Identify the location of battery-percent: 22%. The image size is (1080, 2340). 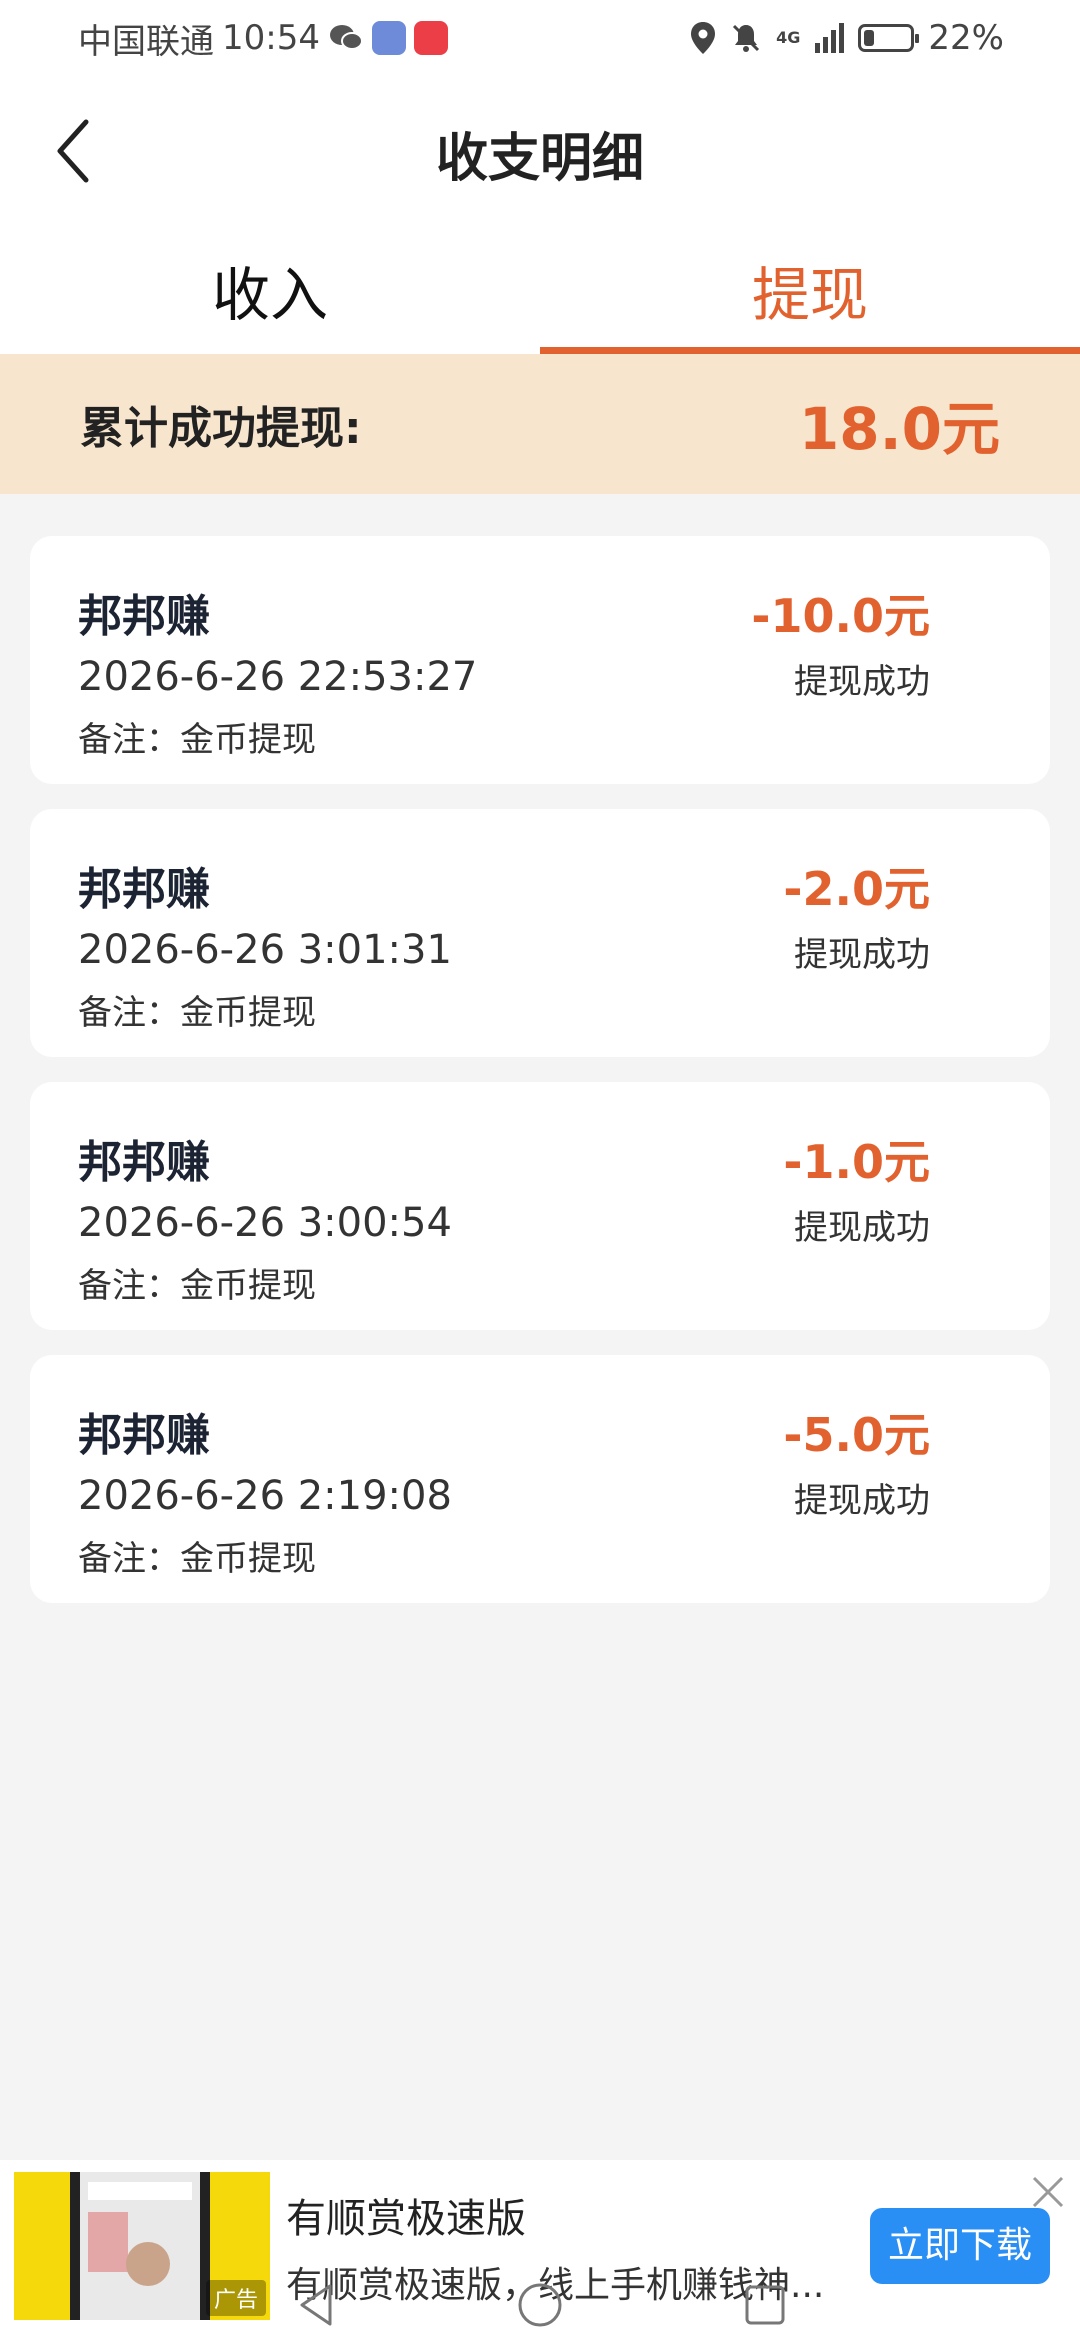
(966, 38).